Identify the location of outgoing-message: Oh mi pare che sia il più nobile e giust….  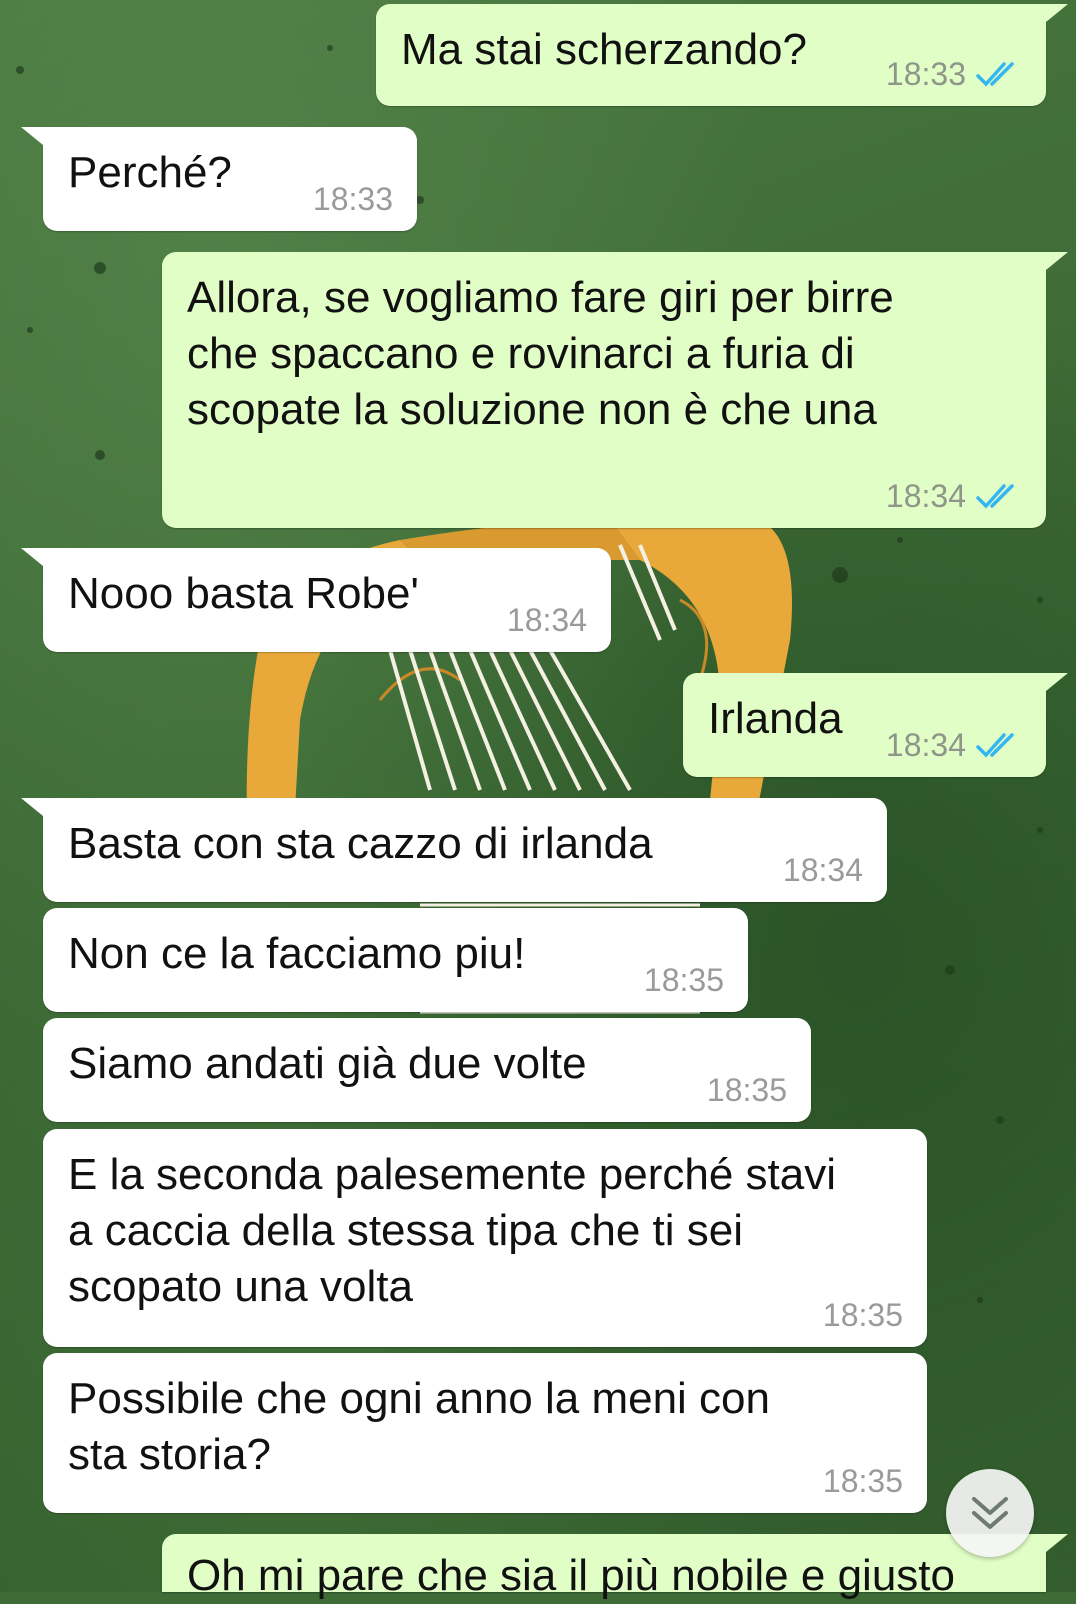
(615, 1567).